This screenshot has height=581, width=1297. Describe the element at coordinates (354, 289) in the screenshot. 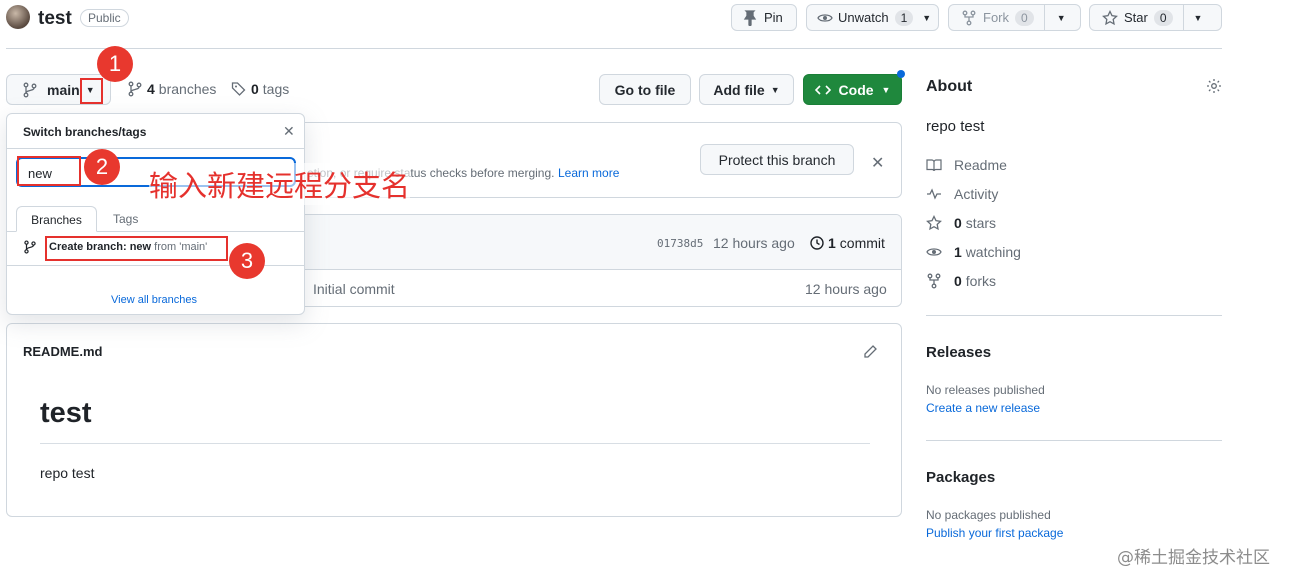

I see `file-commit-message: Initial commit` at that location.